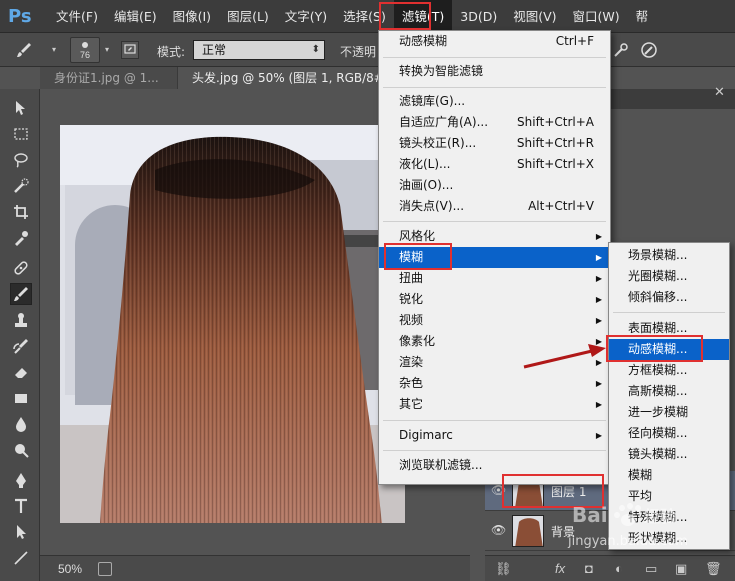 This screenshot has width=735, height=581. I want to click on menu-item-noise: 杂色 ▶, so click(494, 383).